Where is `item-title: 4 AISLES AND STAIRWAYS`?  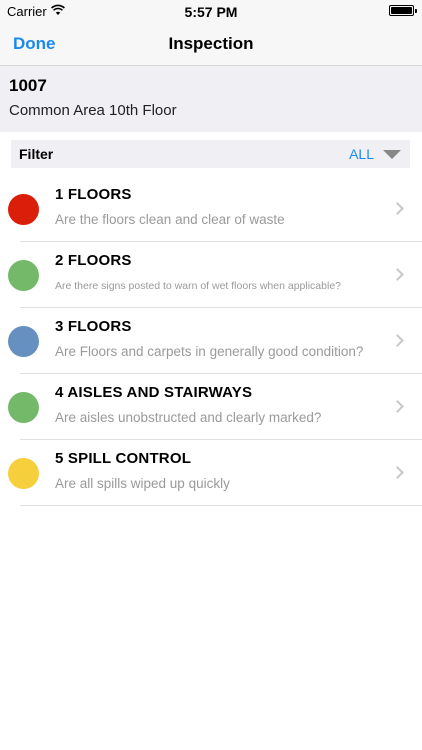
item-title: 4 AISLES AND STAIRWAYS is located at coordinates (154, 392).